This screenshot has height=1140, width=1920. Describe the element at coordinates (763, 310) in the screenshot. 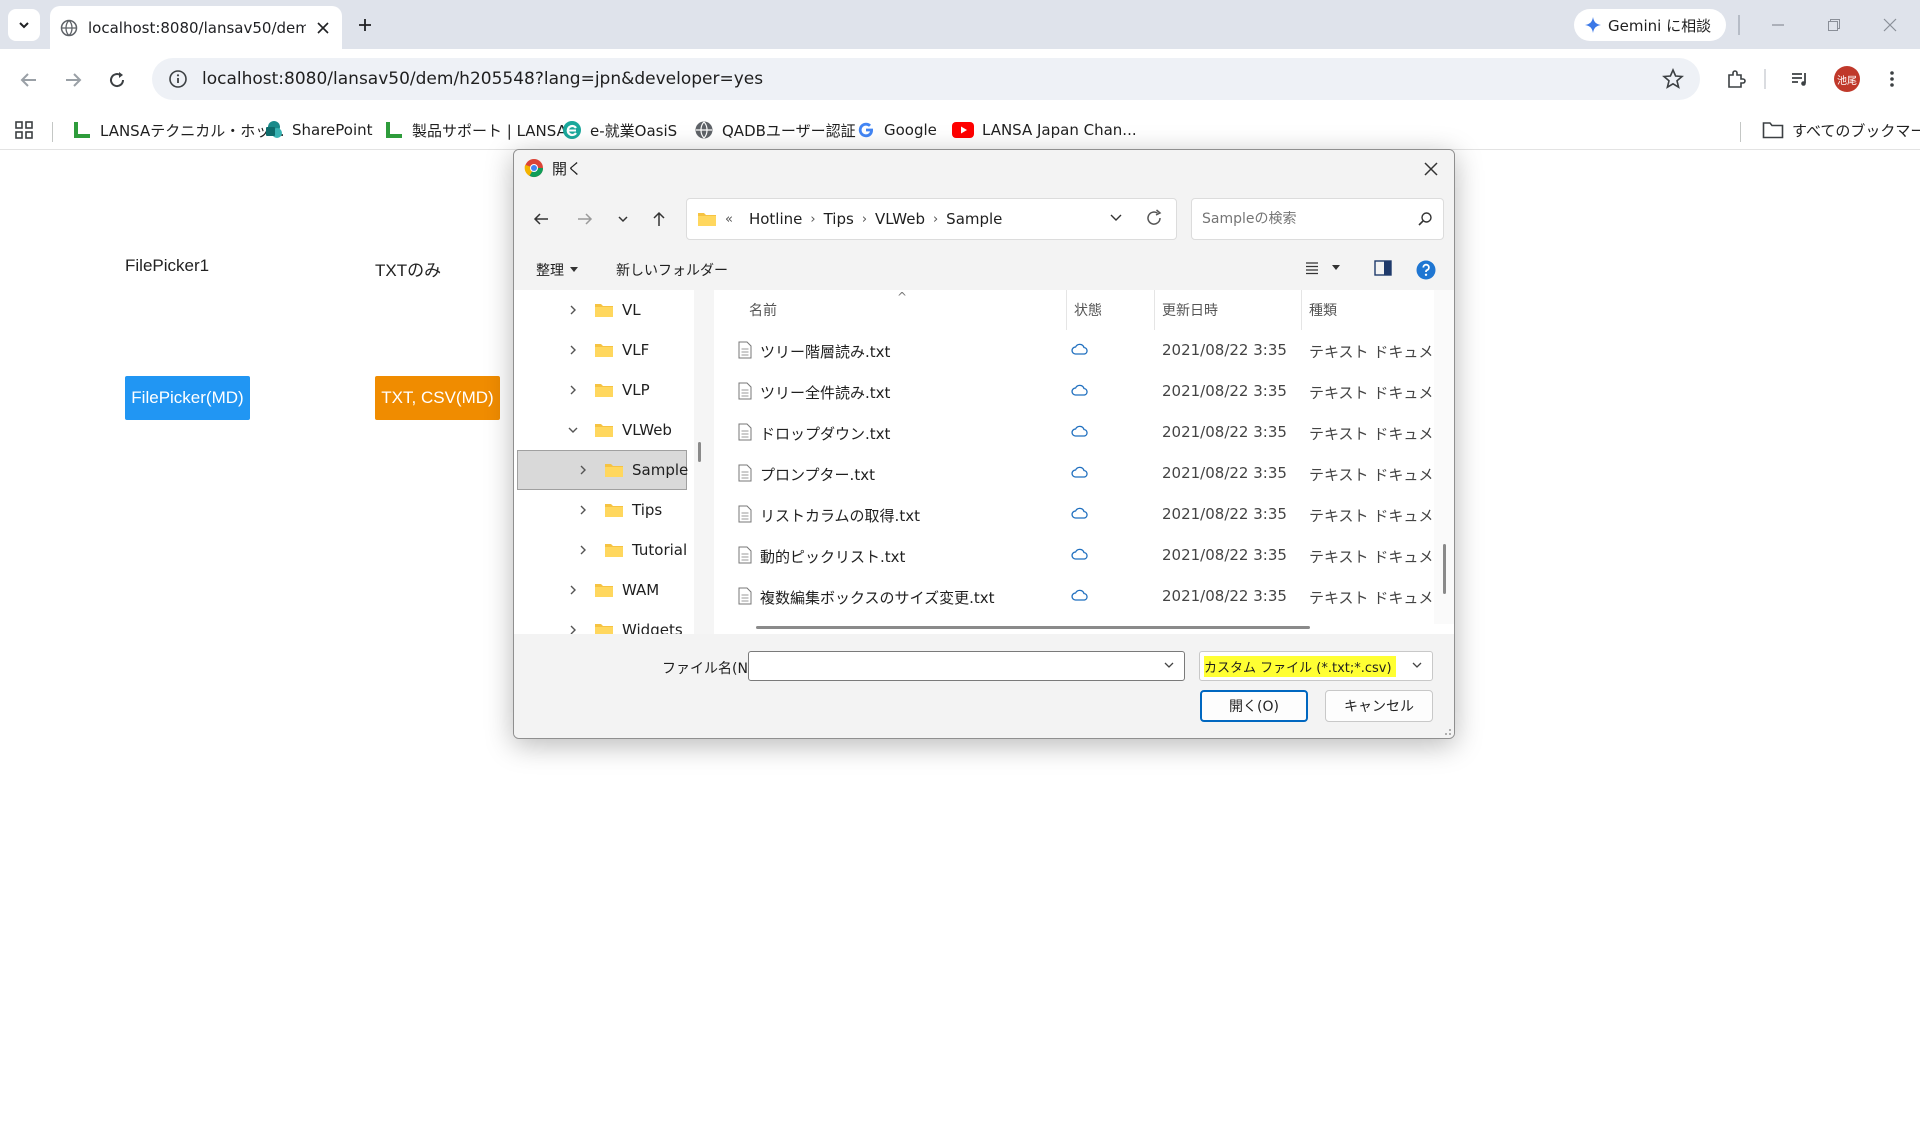

I see `column-header-name: 名前` at that location.